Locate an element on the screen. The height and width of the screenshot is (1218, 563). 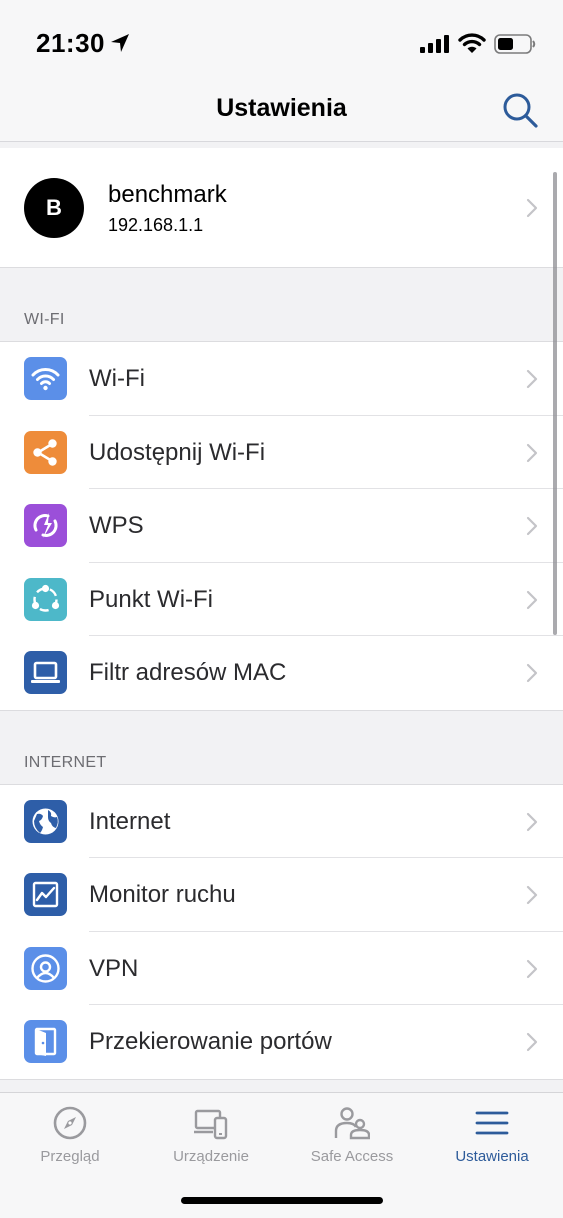
tab-devices: Urządzenie is located at coordinates (211, 1138).